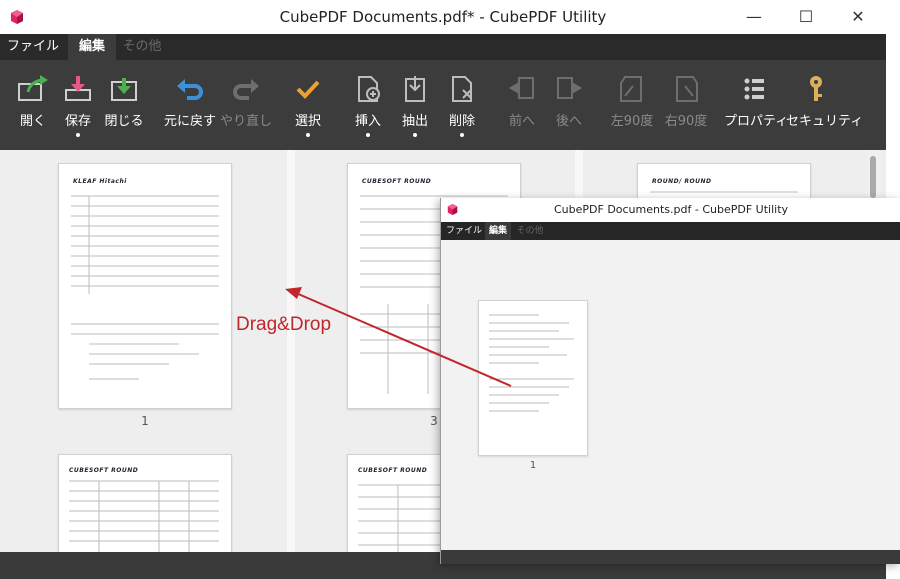 Image resolution: width=900 pixels, height=579 pixels. I want to click on second-menu-other: その他, so click(530, 231).